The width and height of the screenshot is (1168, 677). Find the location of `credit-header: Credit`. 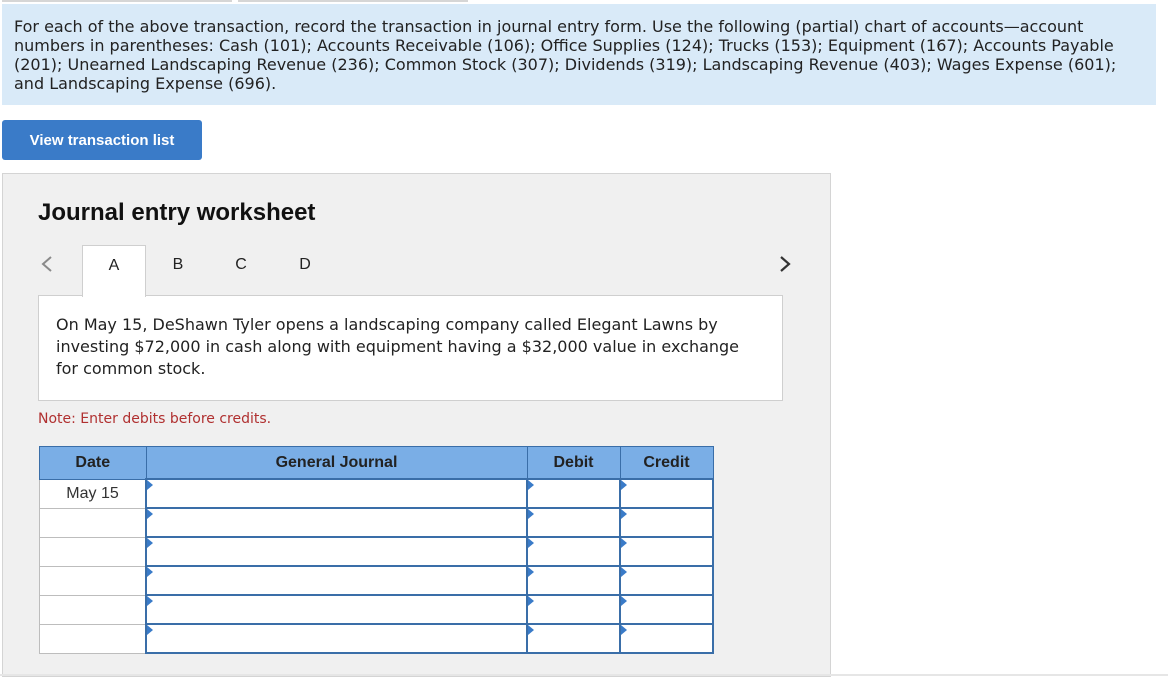

credit-header: Credit is located at coordinates (666, 463).